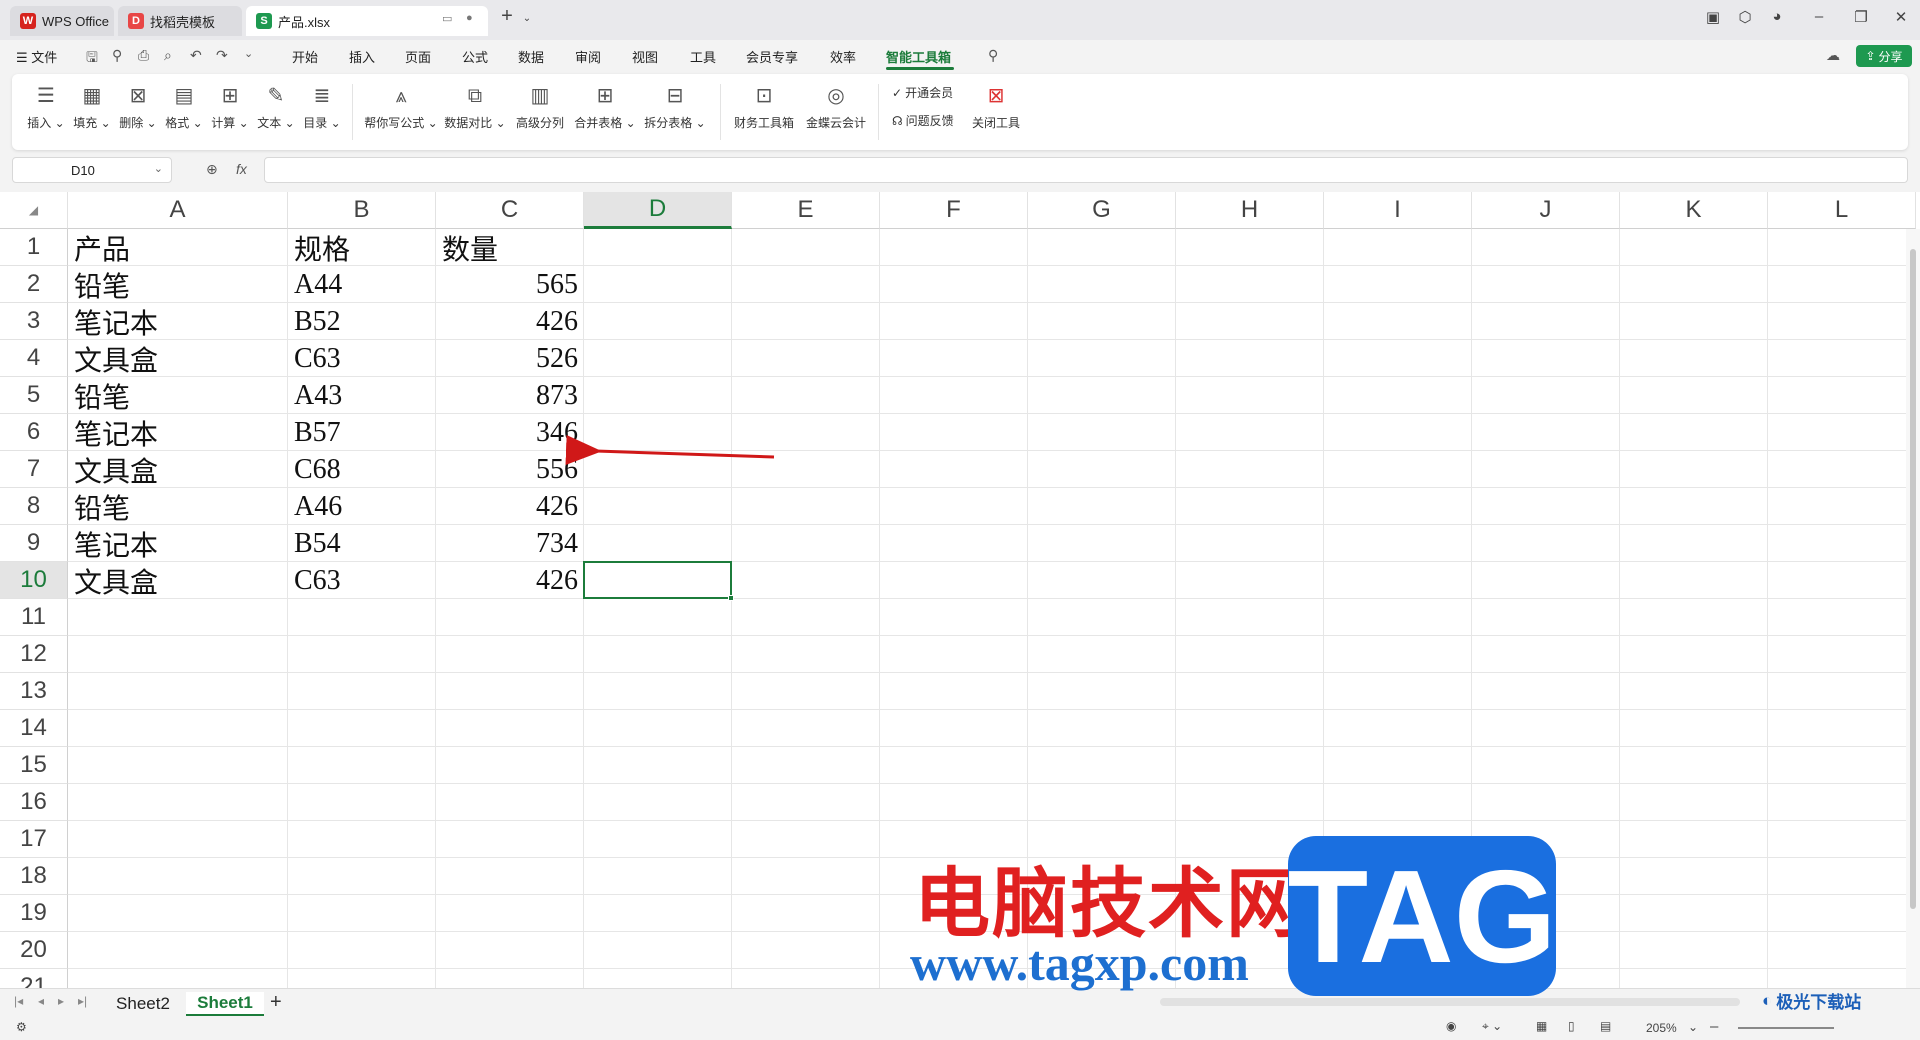 This screenshot has height=1040, width=1920. What do you see at coordinates (993, 55) in the screenshot?
I see `search-icon: ⚲` at bounding box center [993, 55].